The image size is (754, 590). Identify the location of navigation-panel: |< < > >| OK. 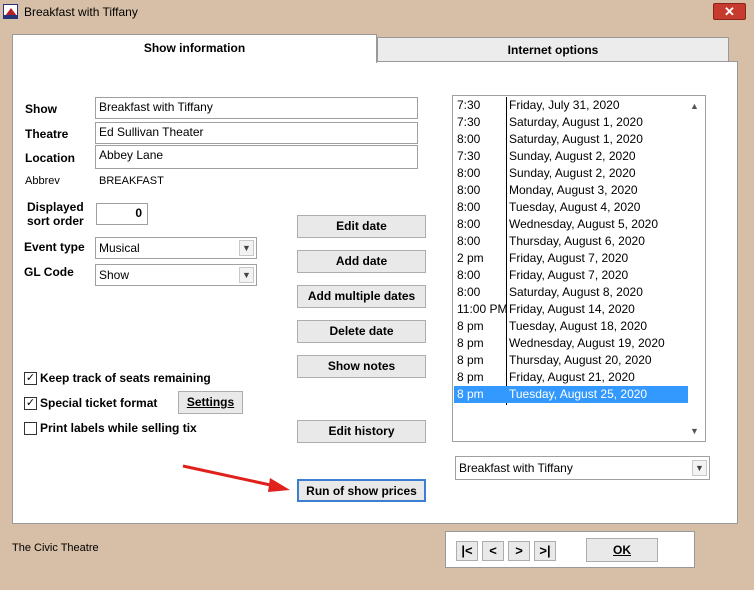
(570, 549).